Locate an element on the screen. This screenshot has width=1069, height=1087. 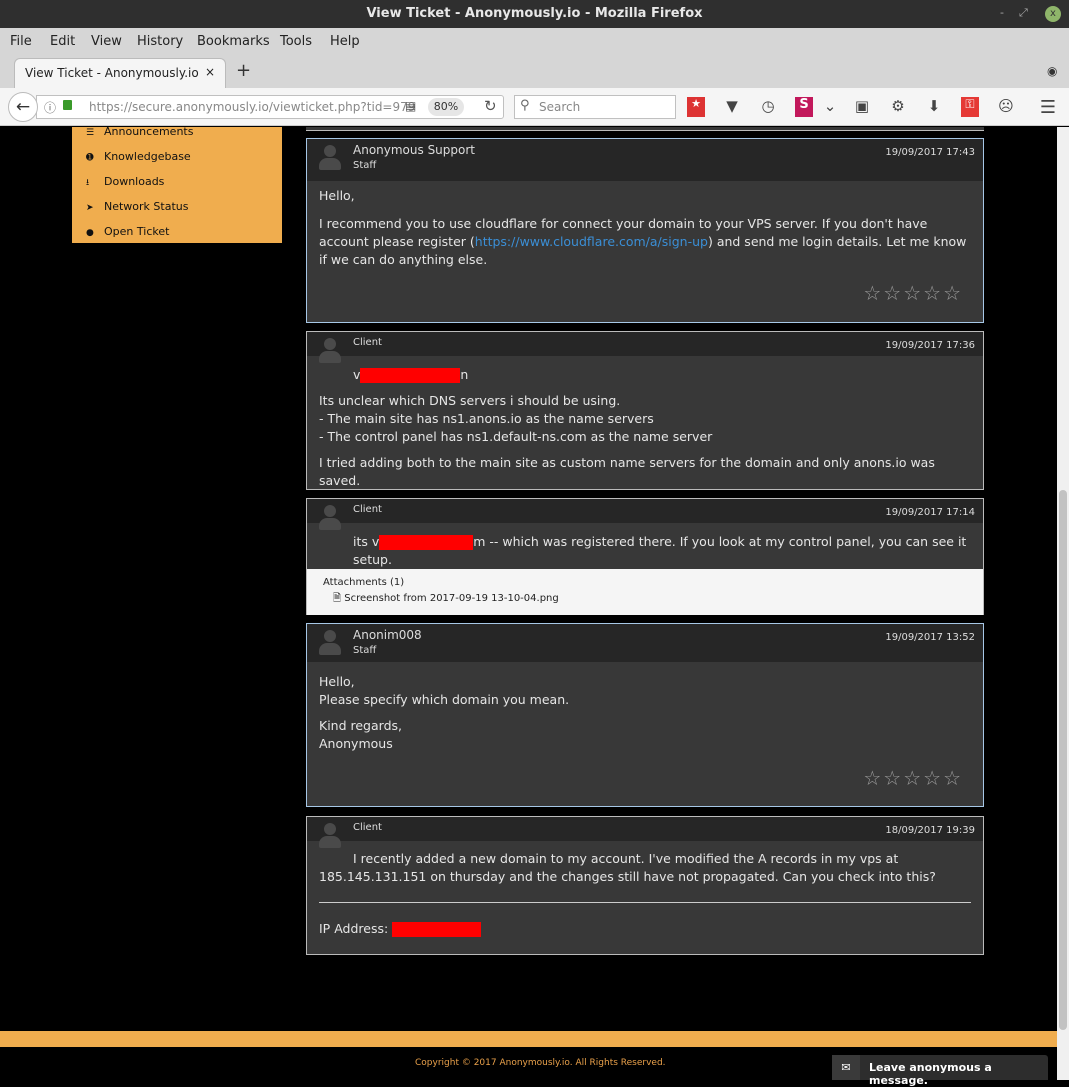
reply-author: Anonymous Support is located at coordinates (414, 150).